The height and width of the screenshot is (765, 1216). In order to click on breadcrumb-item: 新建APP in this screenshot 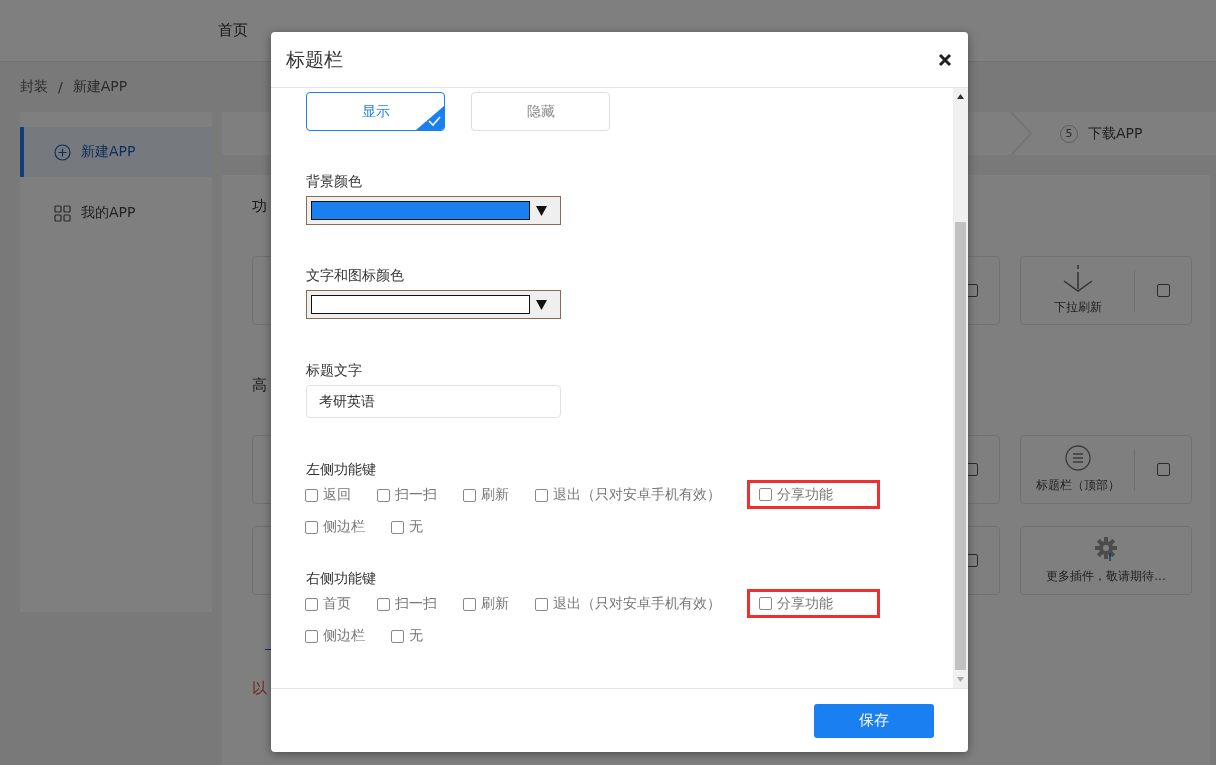, I will do `click(100, 87)`.